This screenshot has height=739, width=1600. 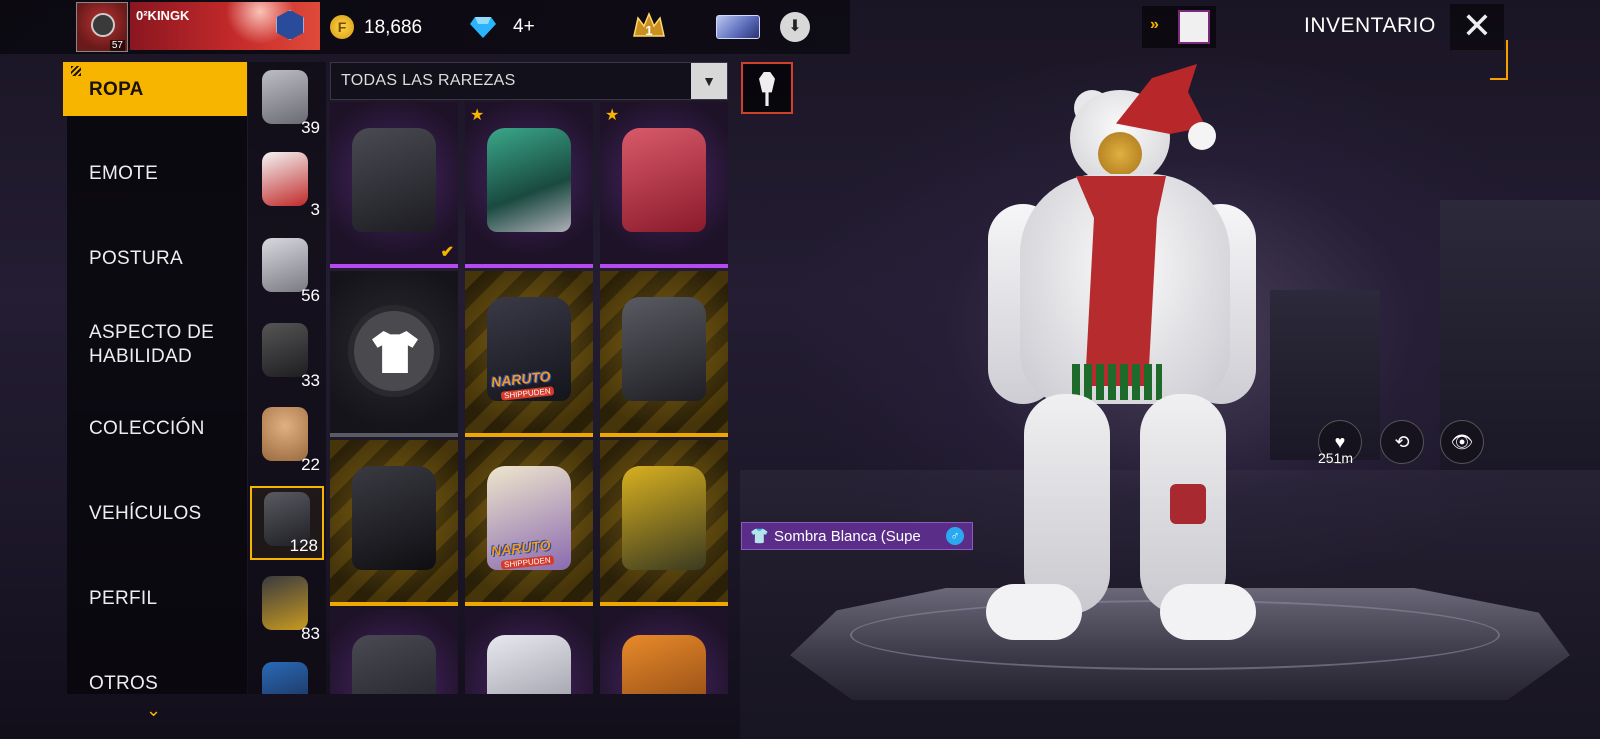 What do you see at coordinates (285, 603) in the screenshot?
I see `bottom-icon` at bounding box center [285, 603].